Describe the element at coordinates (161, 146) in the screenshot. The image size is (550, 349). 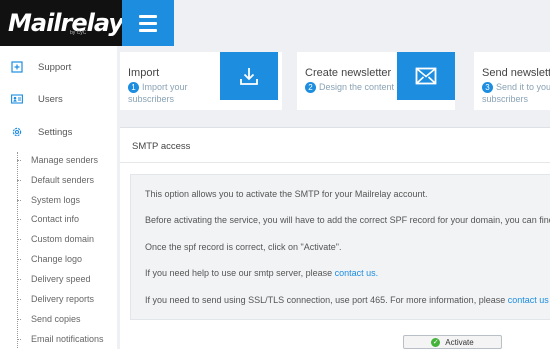
I see `panel-title: SMTP access` at that location.